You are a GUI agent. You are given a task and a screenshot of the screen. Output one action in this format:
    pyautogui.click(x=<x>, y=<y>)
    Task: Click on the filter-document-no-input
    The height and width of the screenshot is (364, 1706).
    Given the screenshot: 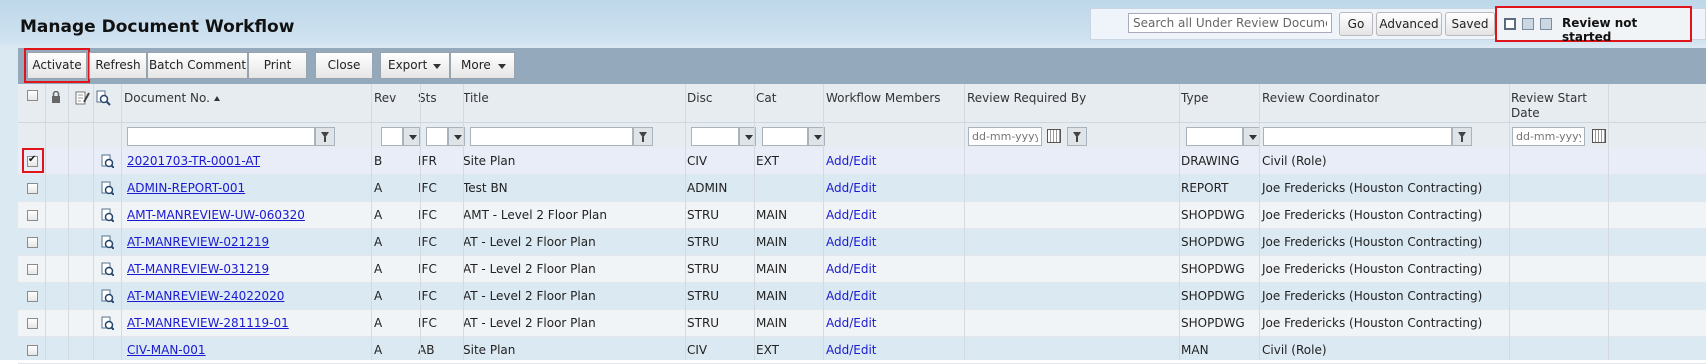 What is the action you would take?
    pyautogui.click(x=221, y=136)
    